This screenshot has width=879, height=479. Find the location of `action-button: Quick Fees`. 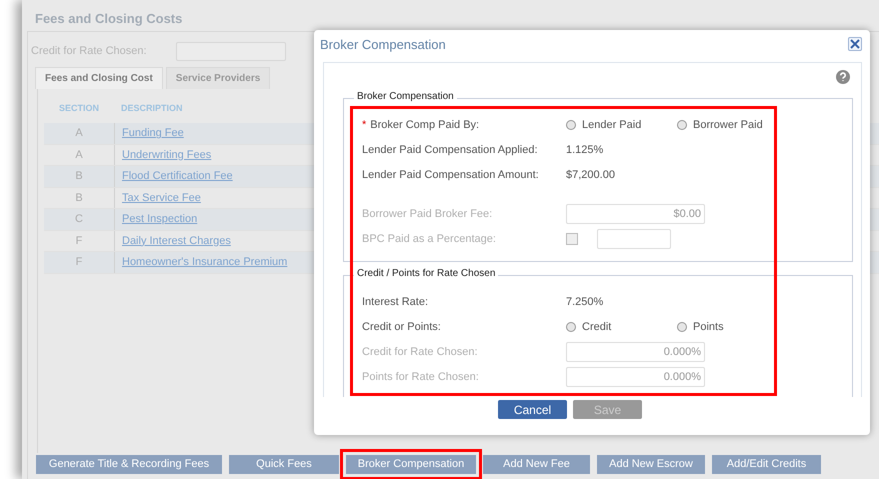

action-button: Quick Fees is located at coordinates (284, 464).